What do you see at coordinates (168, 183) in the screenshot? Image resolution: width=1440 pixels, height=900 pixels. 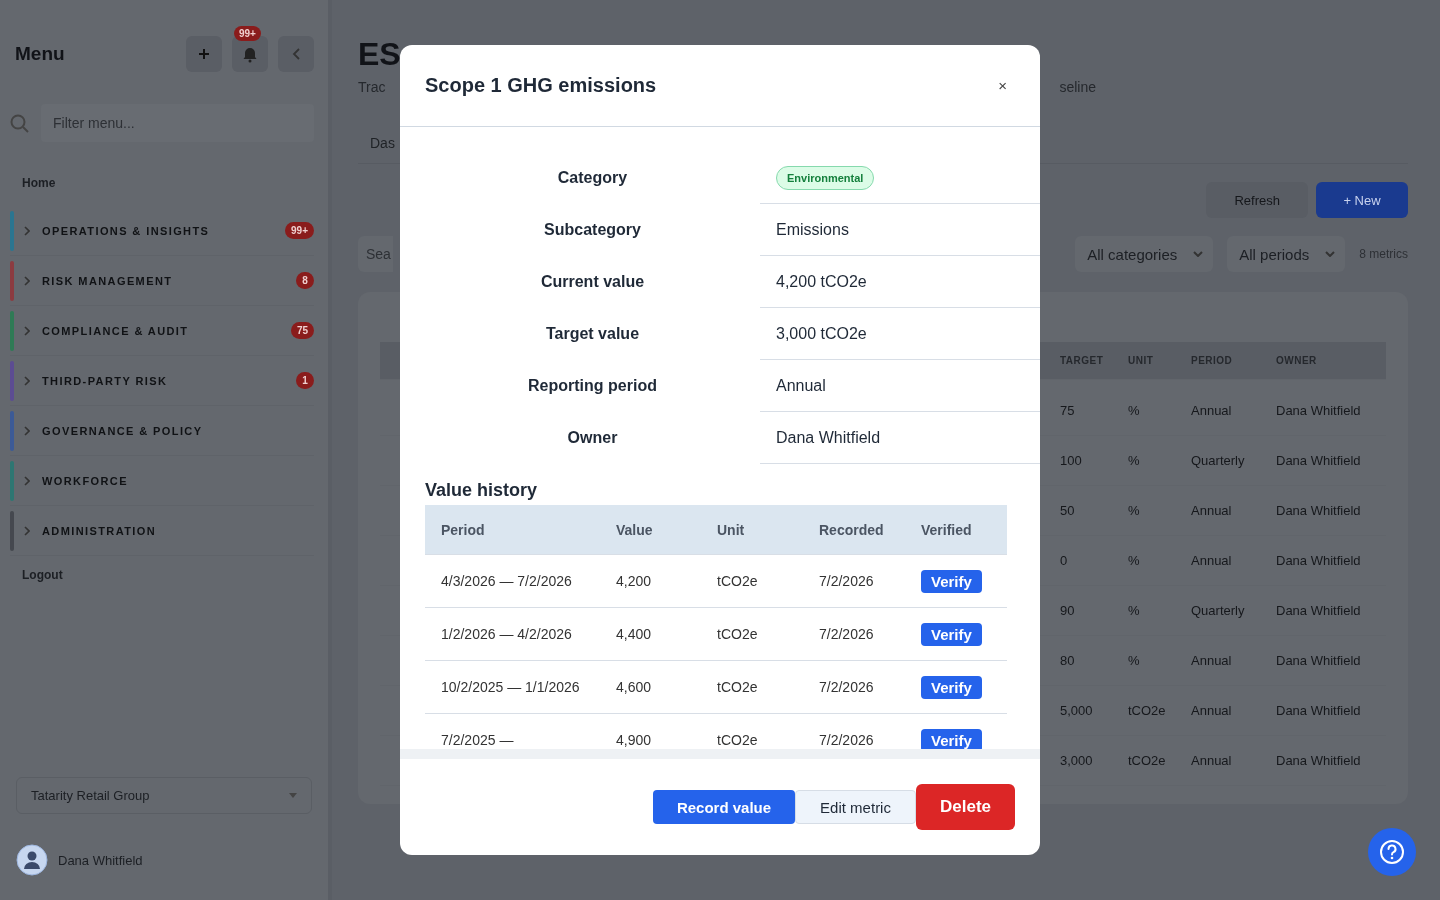 I see `home-link: Home` at bounding box center [168, 183].